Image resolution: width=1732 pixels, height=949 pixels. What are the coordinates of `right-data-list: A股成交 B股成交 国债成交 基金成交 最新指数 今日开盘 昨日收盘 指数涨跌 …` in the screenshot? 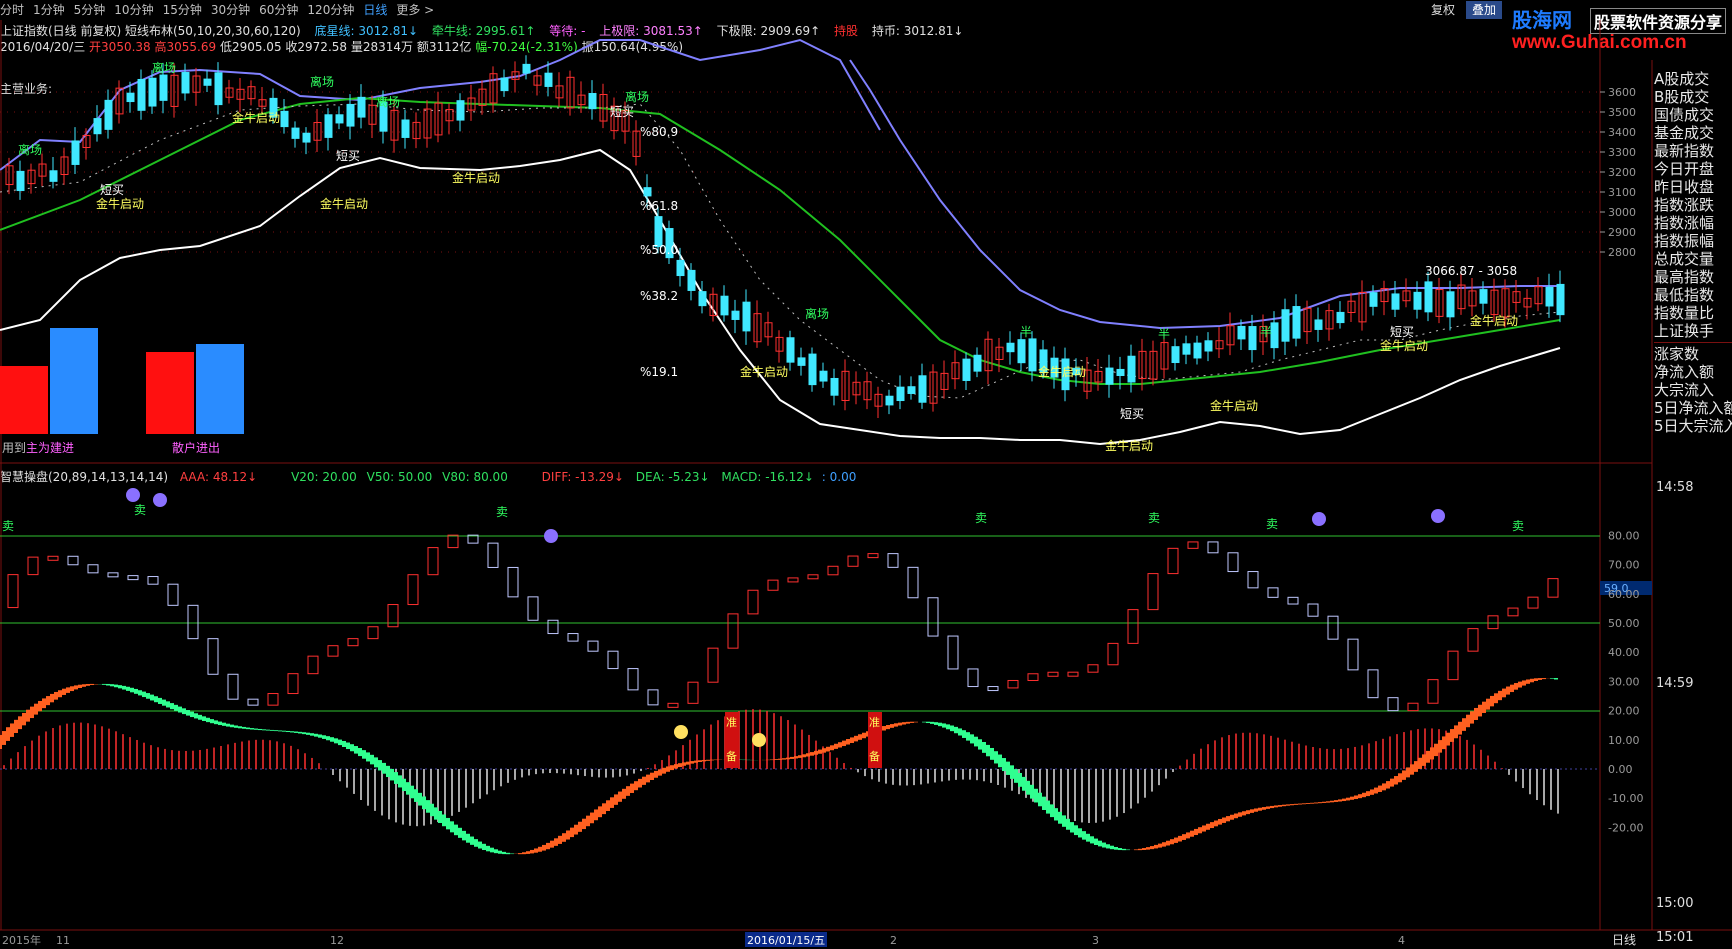 It's located at (1693, 252).